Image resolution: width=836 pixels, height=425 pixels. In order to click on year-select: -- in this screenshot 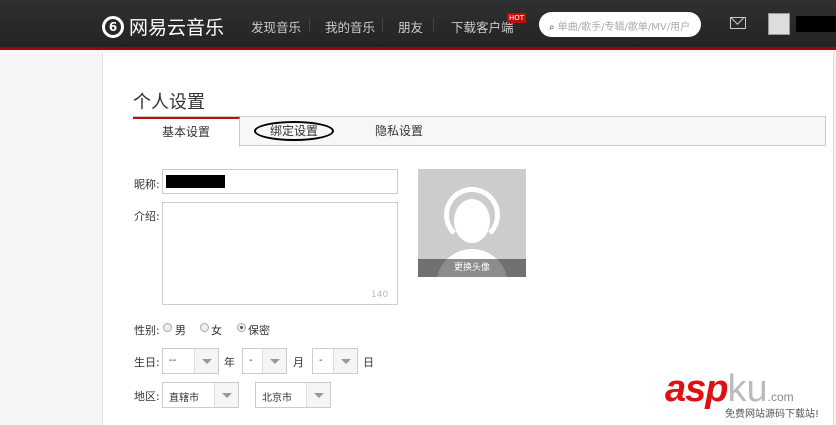, I will do `click(190, 361)`.